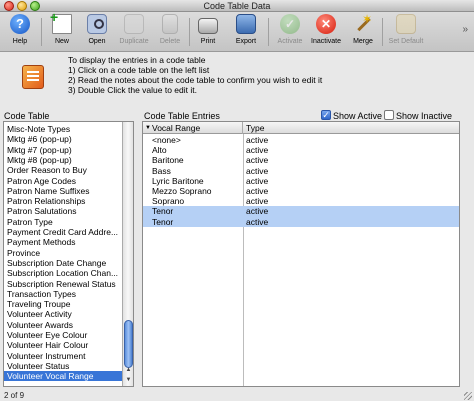 The width and height of the screenshot is (474, 401). I want to click on list-item: Patron Name Suffixes, so click(63, 191).